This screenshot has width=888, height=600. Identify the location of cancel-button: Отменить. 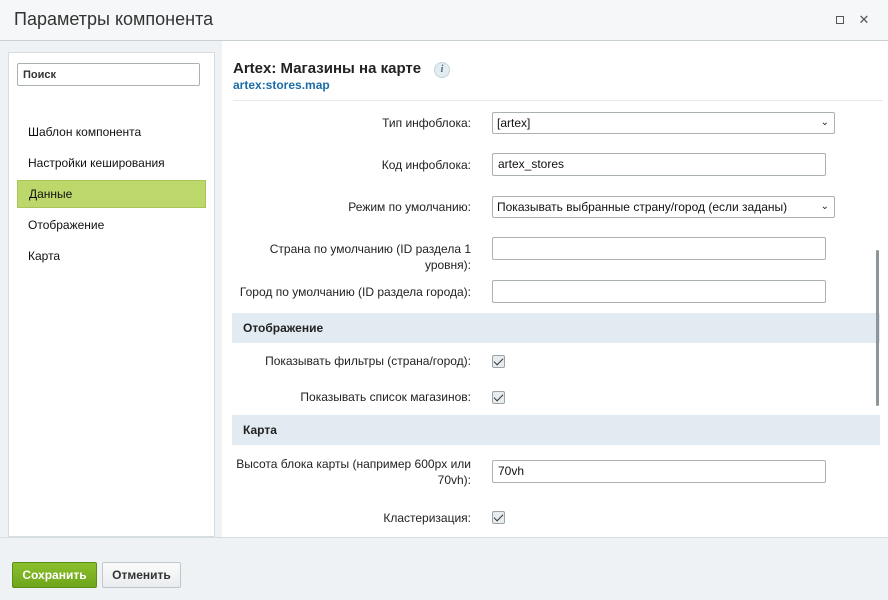
(141, 575).